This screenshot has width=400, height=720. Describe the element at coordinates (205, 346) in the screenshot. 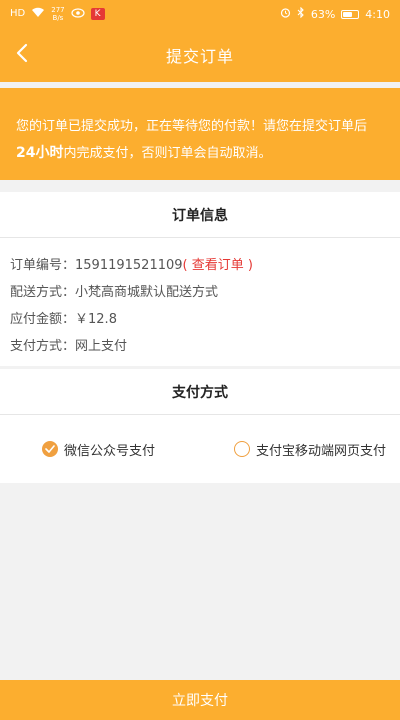

I see `payment-type-row: 支付方式：网上支付` at that location.